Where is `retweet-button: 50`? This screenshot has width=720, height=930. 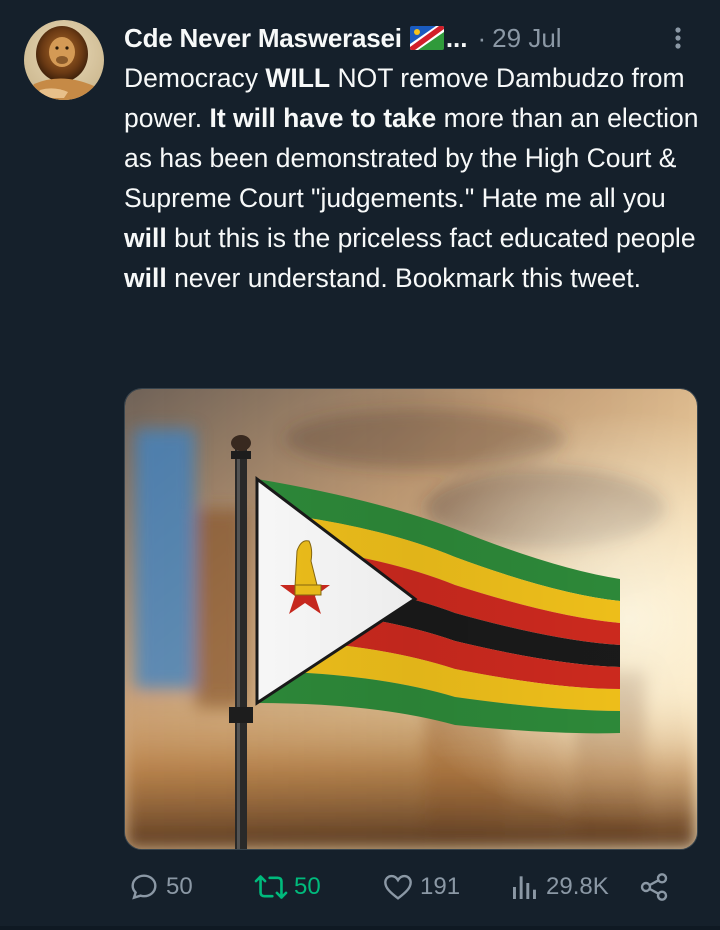
retweet-button: 50 is located at coordinates (287, 887).